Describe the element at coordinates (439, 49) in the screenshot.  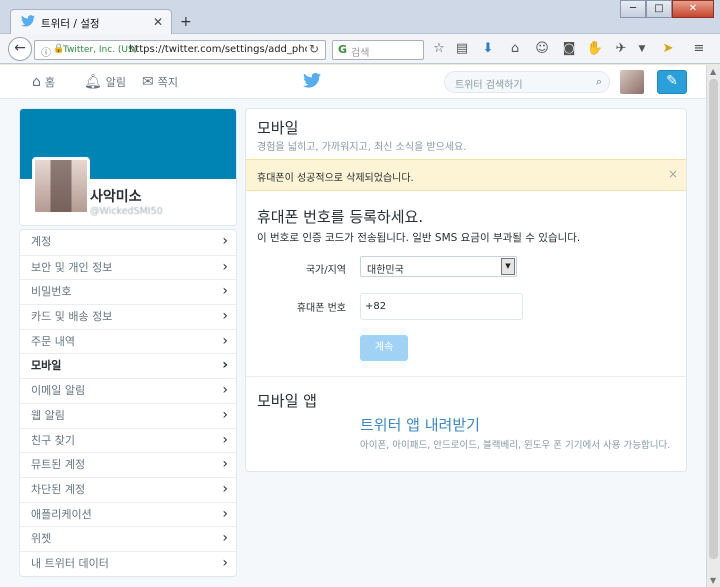
I see `bookmark-star-icon: ☆` at that location.